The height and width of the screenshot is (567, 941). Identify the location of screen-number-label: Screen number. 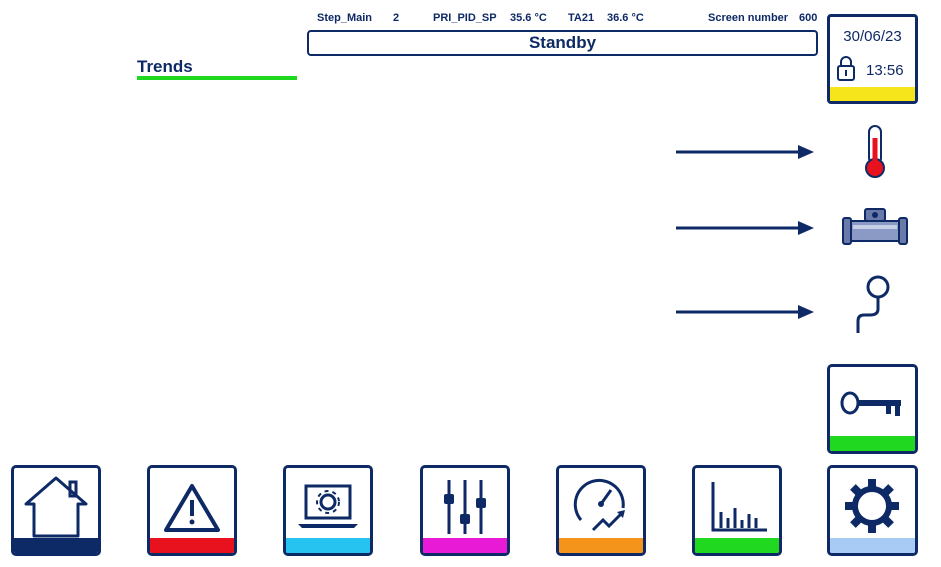
(748, 18).